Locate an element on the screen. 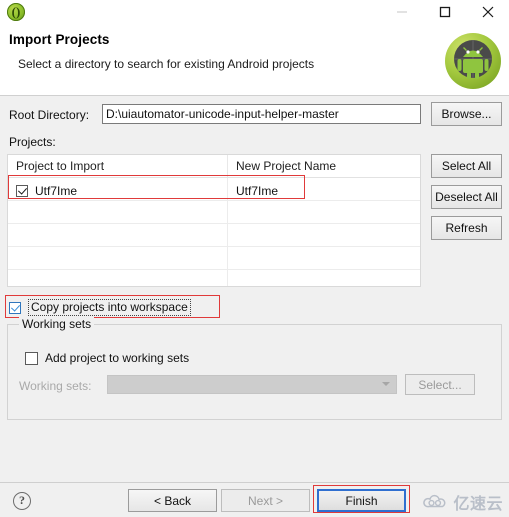  cell-project-to-import: Utf7Ime is located at coordinates (118, 189).